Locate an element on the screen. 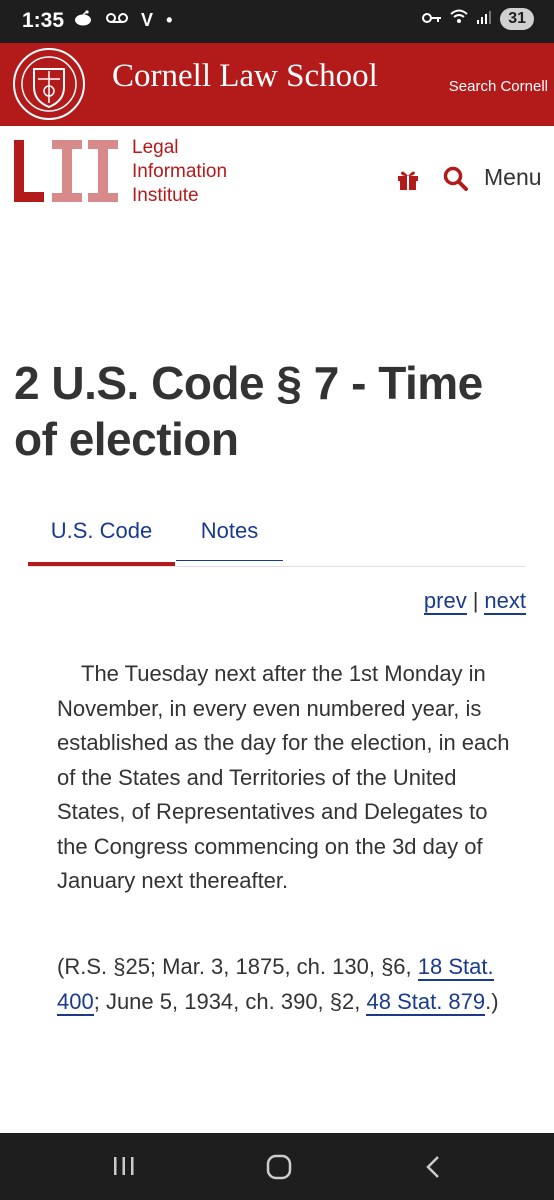  key-icon is located at coordinates (432, 19).